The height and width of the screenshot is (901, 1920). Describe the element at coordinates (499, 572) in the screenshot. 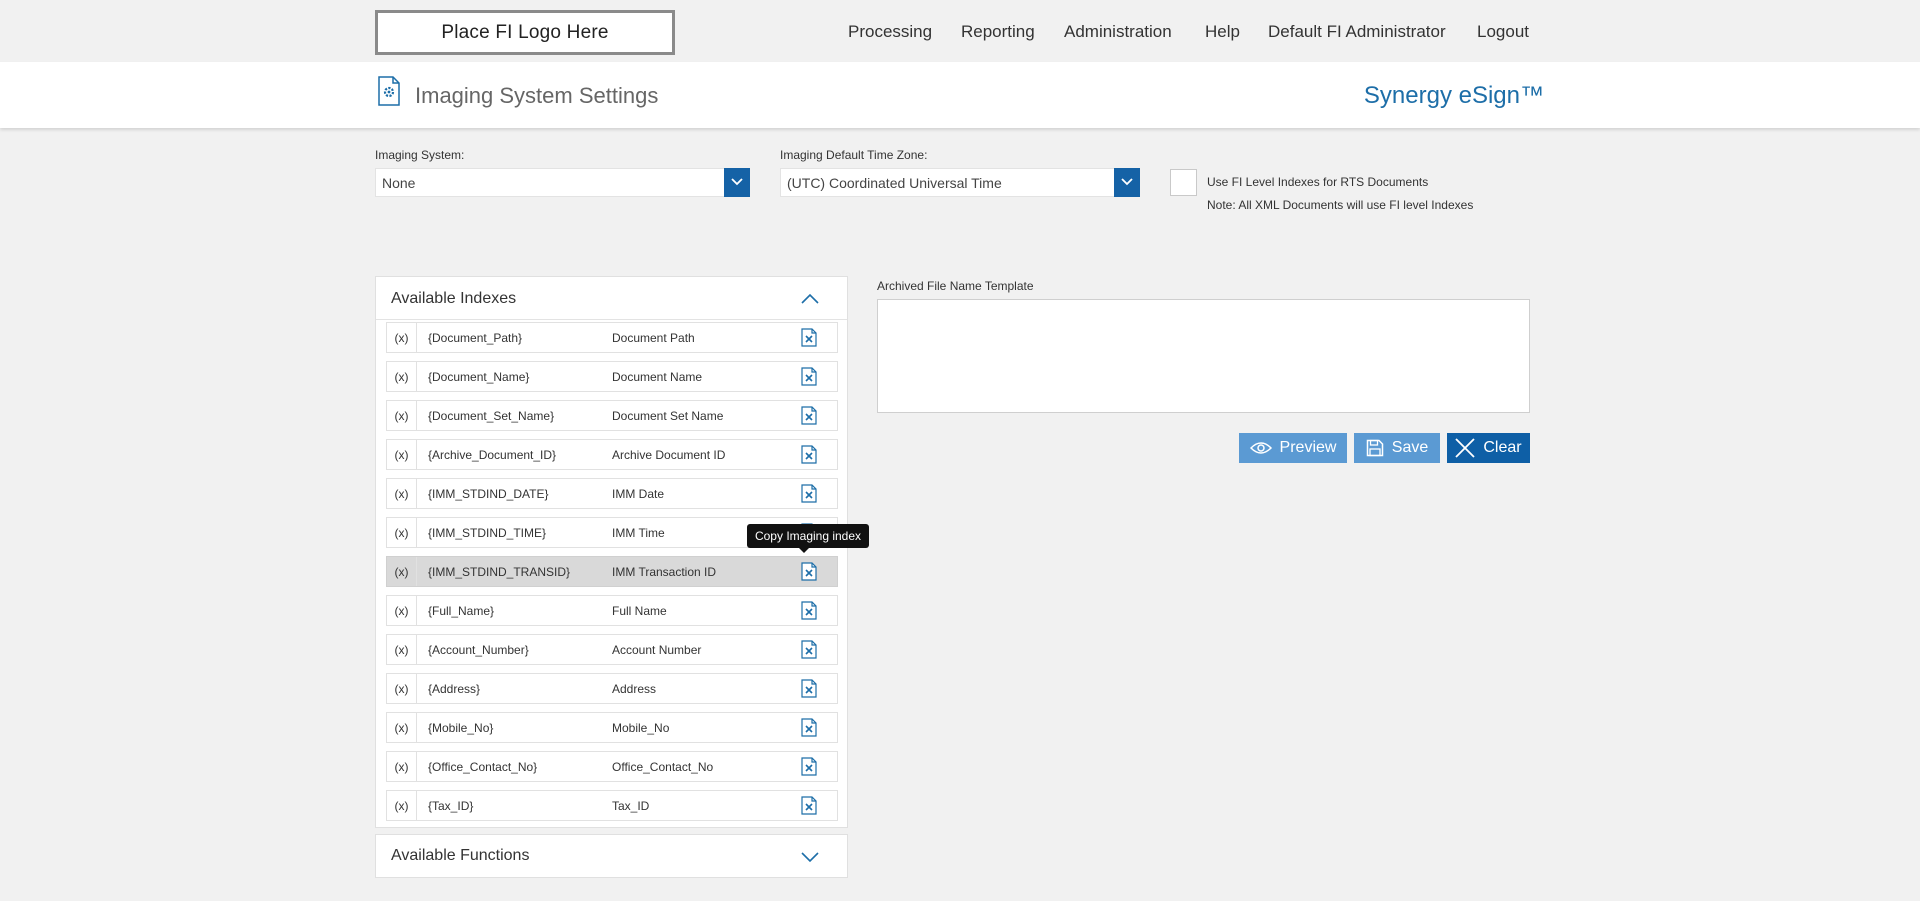

I see `index-code: {IMM_STDIND_TRANSID}` at that location.